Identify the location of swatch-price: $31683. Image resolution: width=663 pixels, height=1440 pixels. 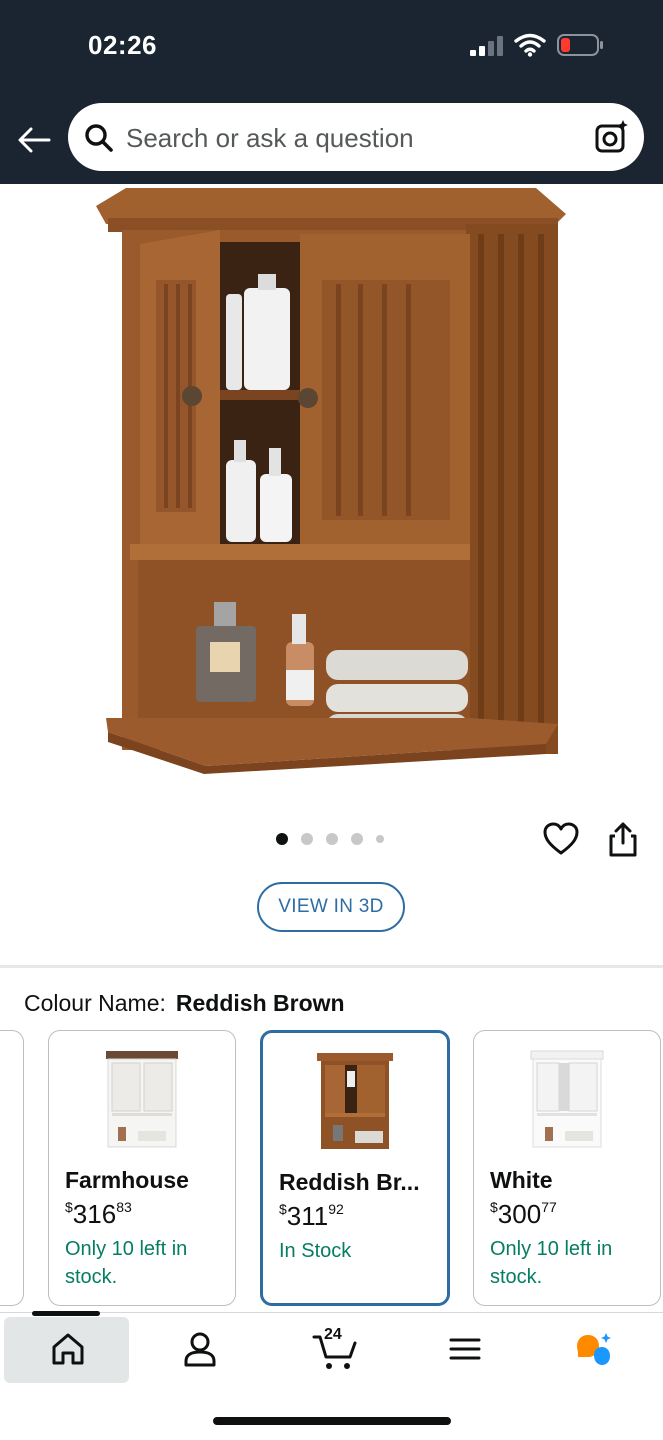
(98, 1214).